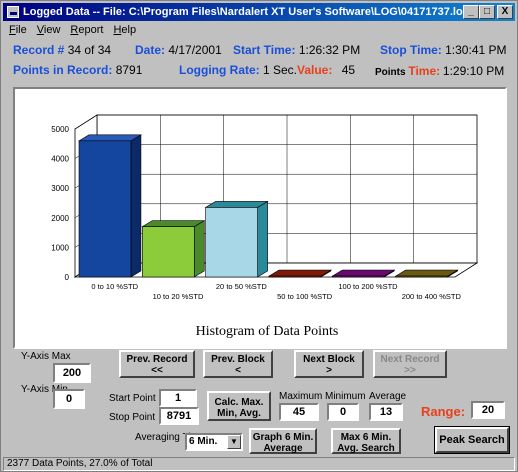 The width and height of the screenshot is (518, 472). Describe the element at coordinates (238, 359) in the screenshot. I see `prev-block-label: Prev. Block` at that location.